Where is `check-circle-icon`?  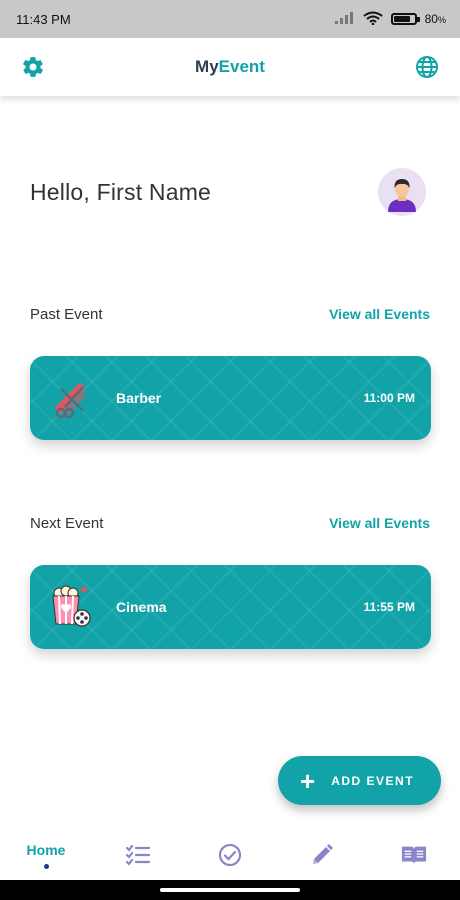
check-circle-icon is located at coordinates (230, 855).